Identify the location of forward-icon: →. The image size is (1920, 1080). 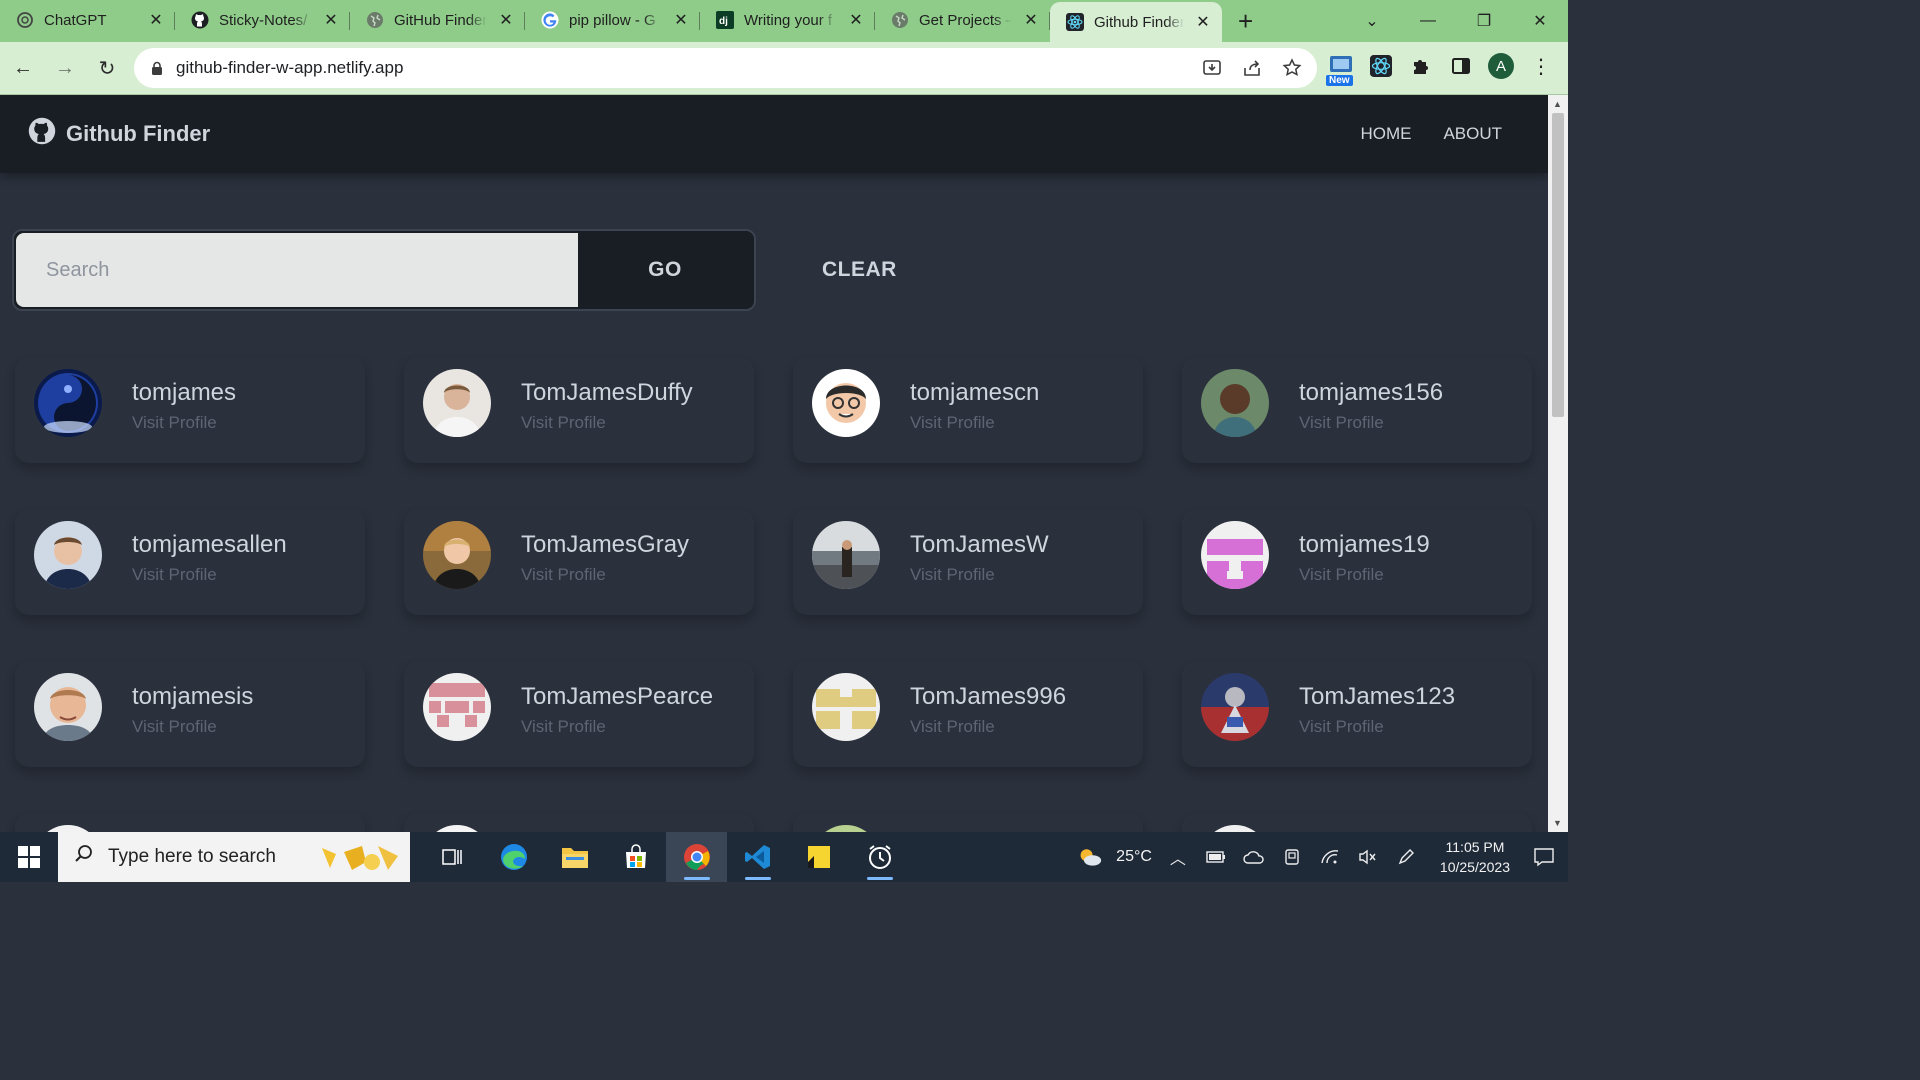
(65, 68).